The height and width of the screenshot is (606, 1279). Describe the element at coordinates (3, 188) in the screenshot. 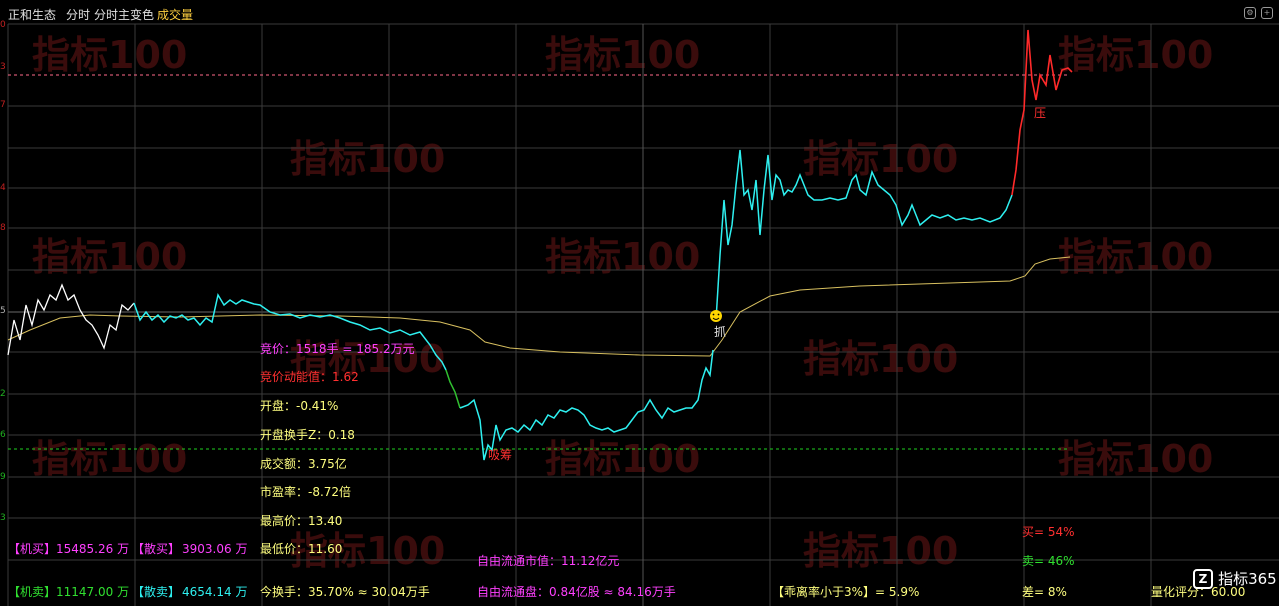

I see `y-tick: 4` at that location.